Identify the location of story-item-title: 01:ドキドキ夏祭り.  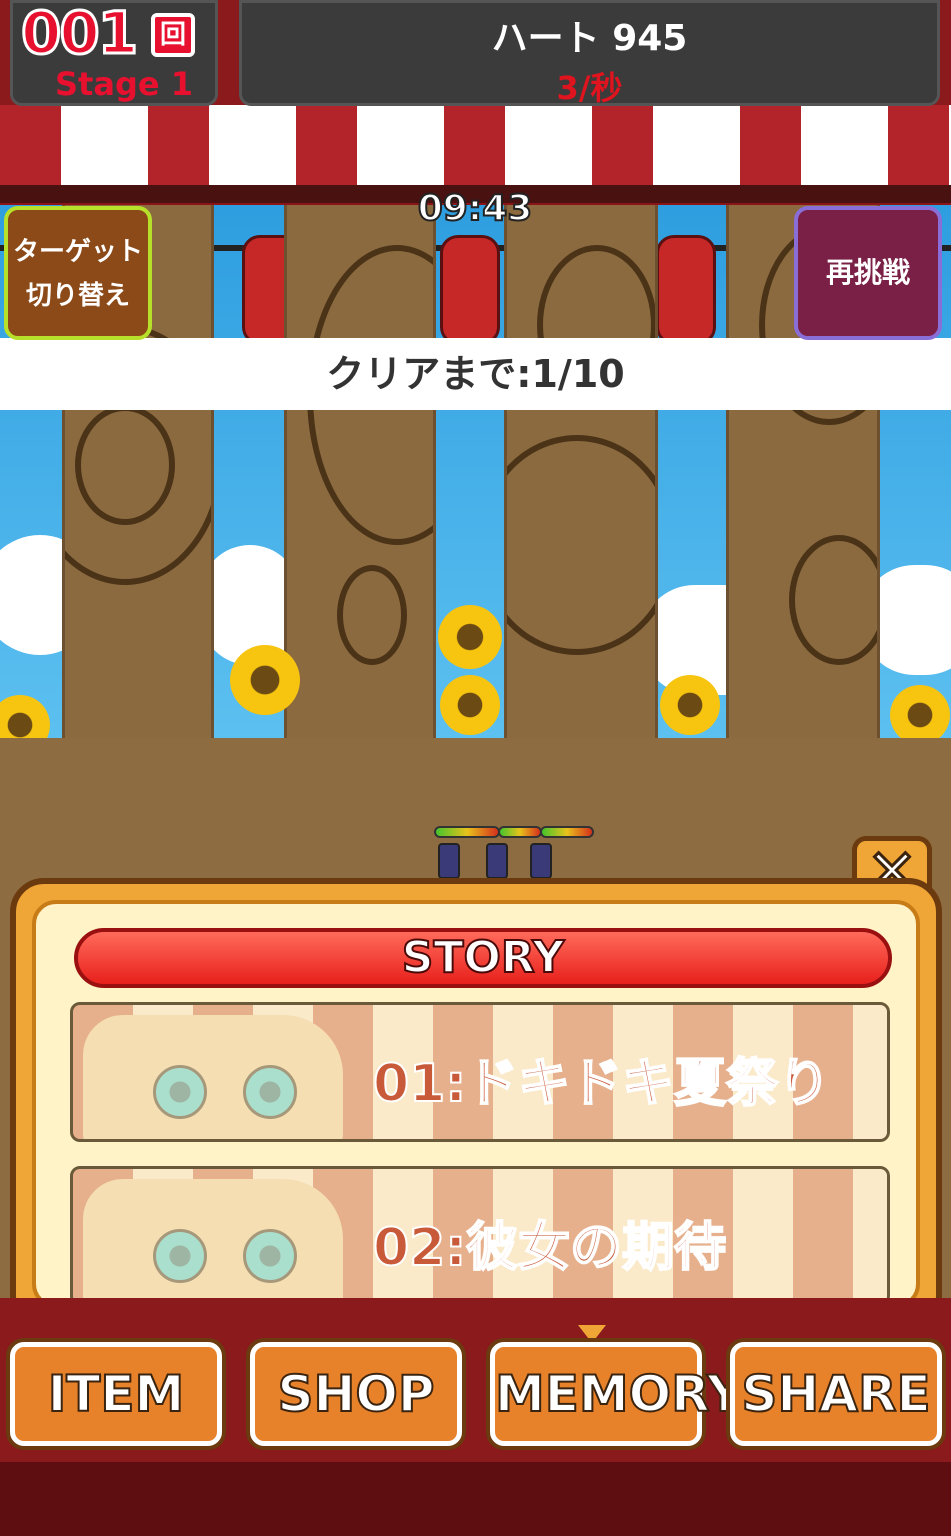
(601, 1084).